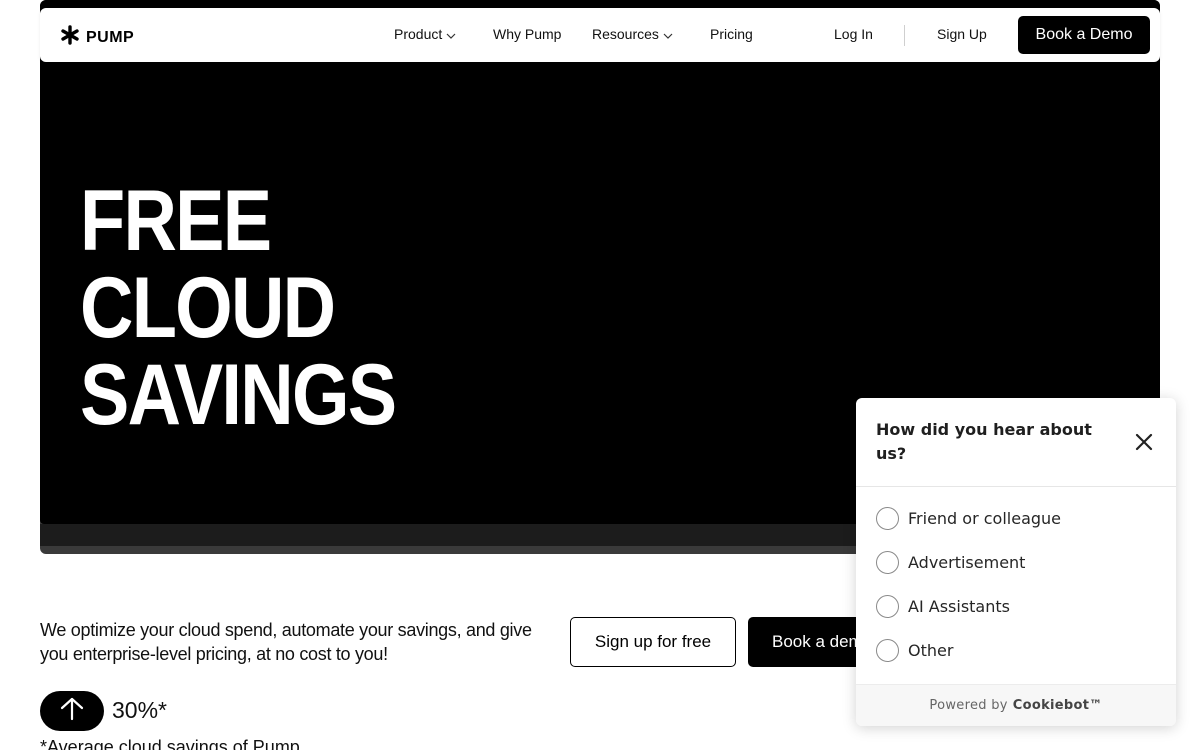 This screenshot has width=1200, height=750. What do you see at coordinates (853, 34) in the screenshot?
I see `login-link: Log In` at bounding box center [853, 34].